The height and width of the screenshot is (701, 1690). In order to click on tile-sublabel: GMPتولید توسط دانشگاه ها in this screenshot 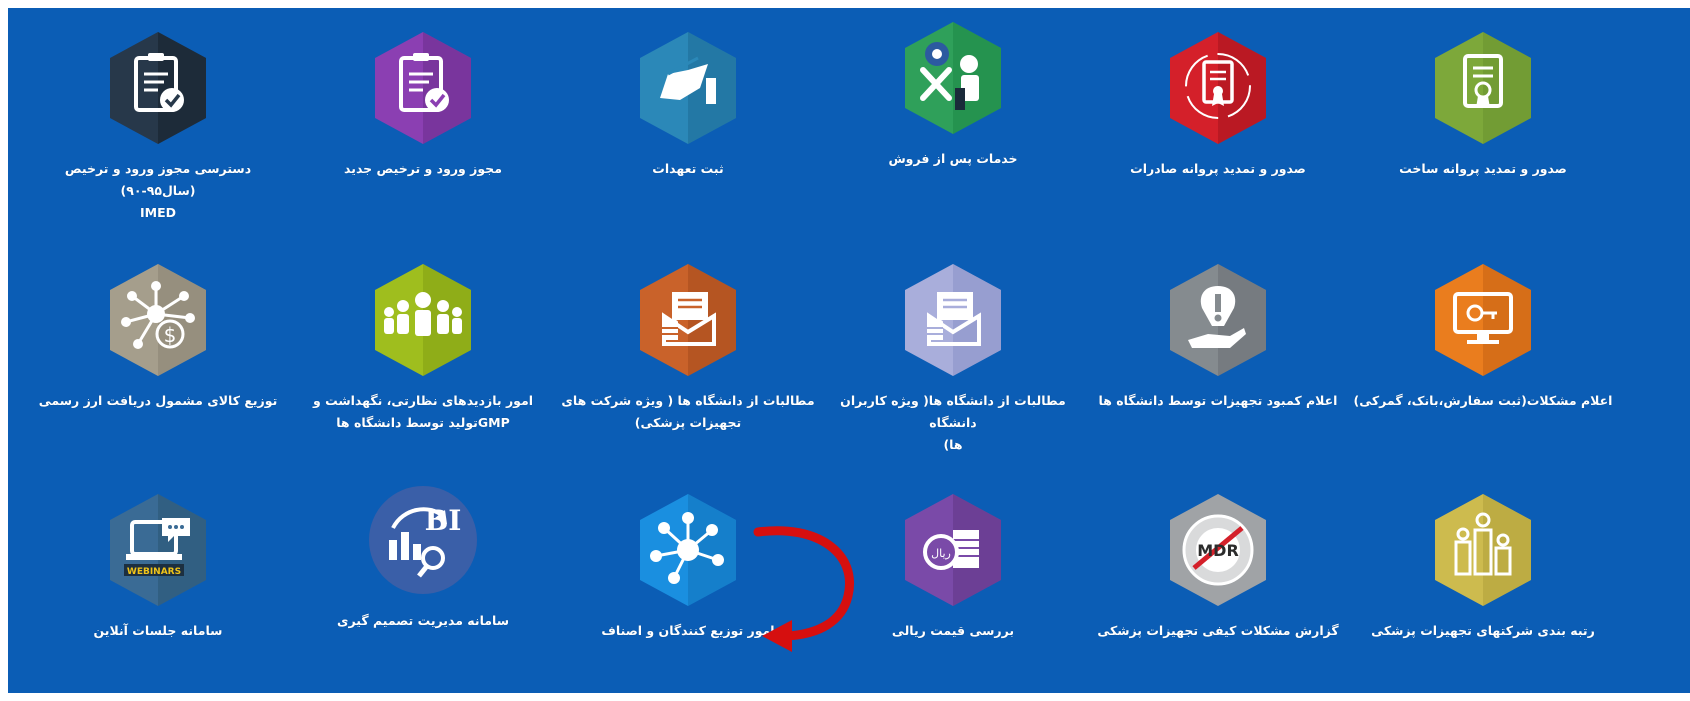, I will do `click(423, 422)`.